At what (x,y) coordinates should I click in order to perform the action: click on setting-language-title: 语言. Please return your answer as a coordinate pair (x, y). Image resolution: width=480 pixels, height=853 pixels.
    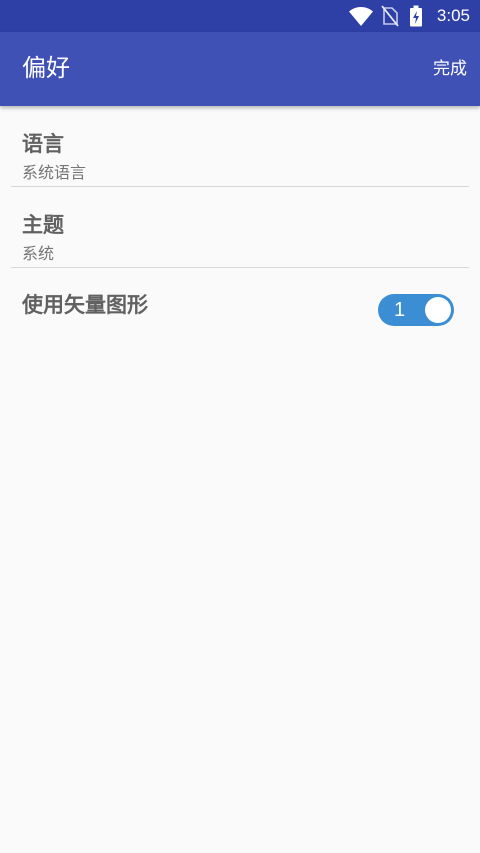
    Looking at the image, I should click on (43, 144).